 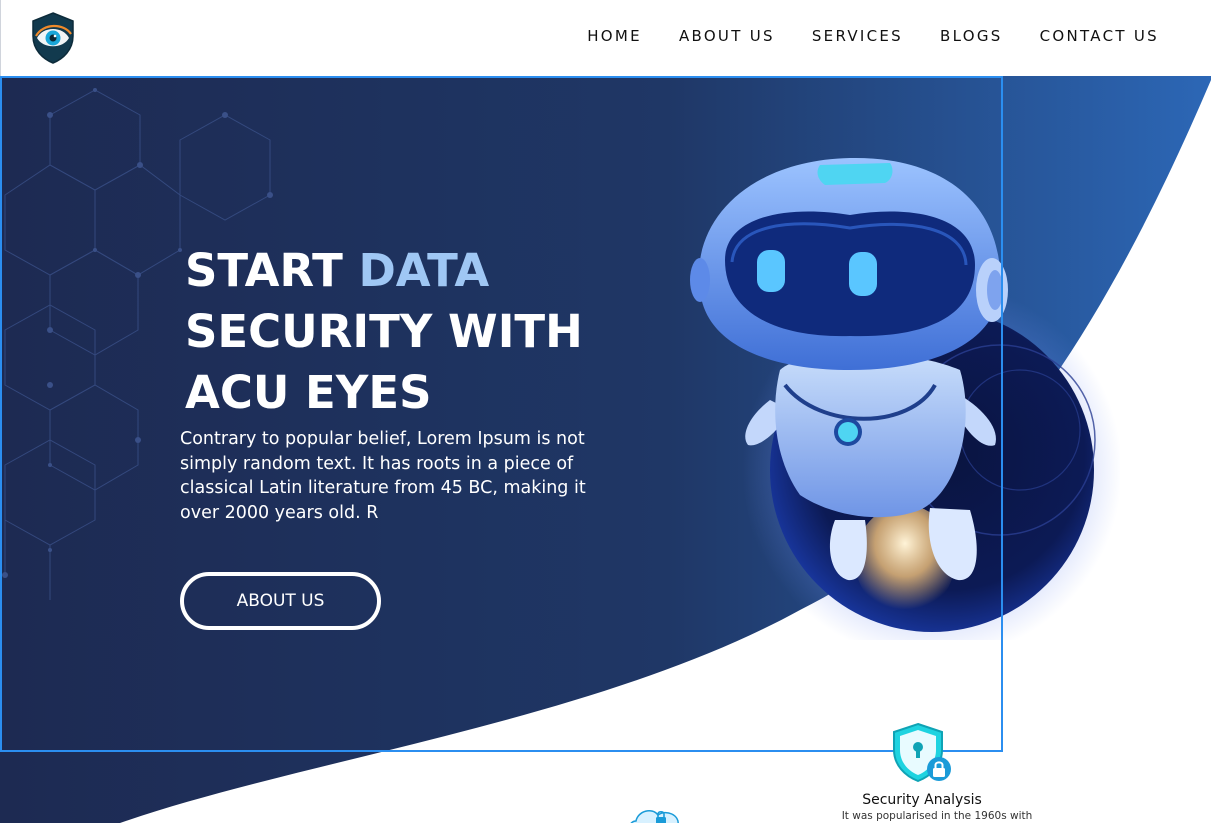 What do you see at coordinates (53, 38) in the screenshot?
I see `eye-shield-logo-icon` at bounding box center [53, 38].